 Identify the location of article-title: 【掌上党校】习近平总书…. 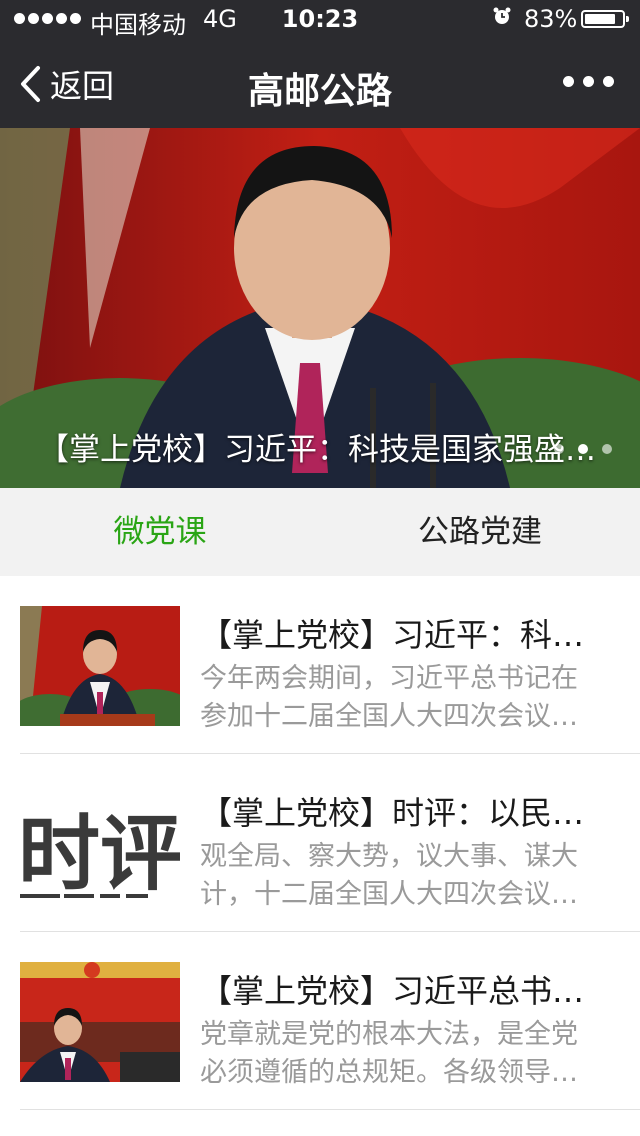
(392, 991).